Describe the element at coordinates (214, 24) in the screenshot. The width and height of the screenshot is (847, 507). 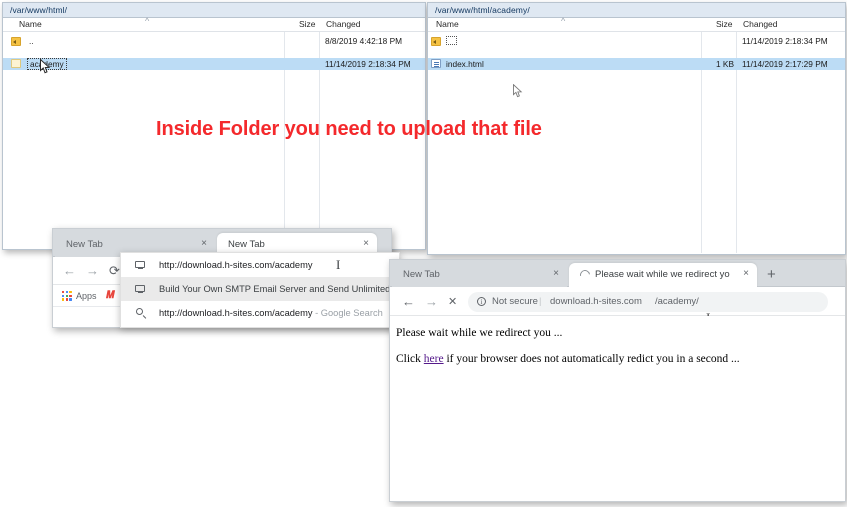
I see `left-column-headers: Name ^ Size Changed` at that location.